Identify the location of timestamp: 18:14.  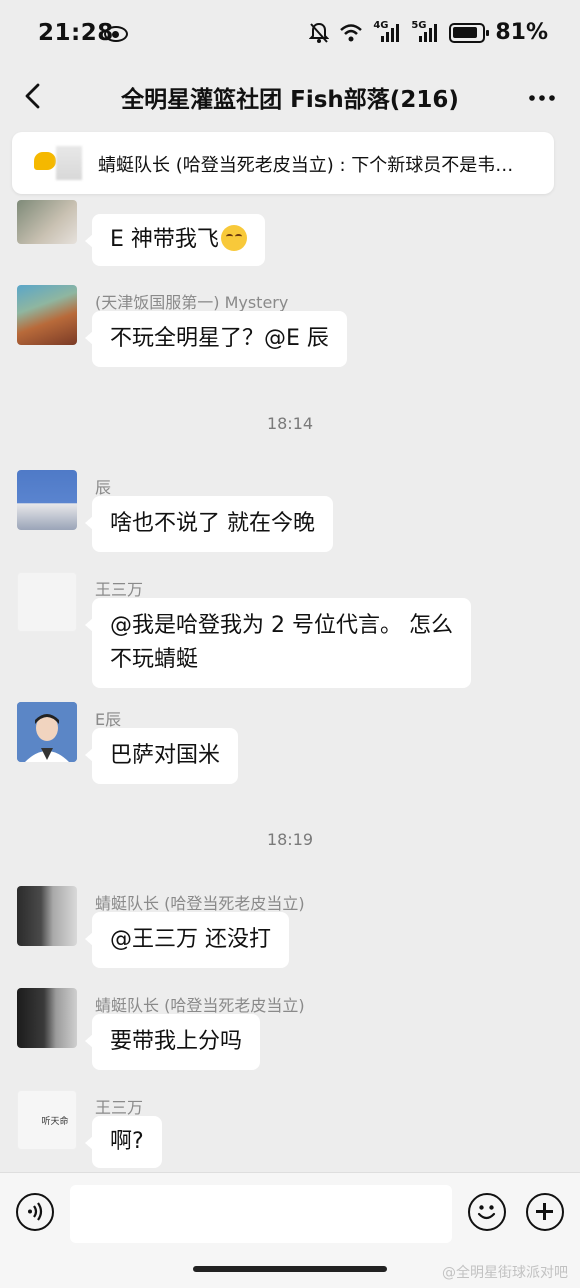
(290, 423).